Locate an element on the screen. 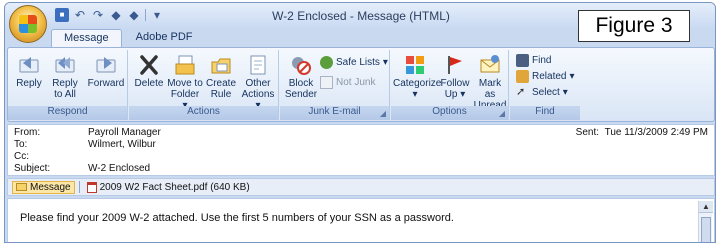  reply-all-button: Reply to All is located at coordinates (65, 77).